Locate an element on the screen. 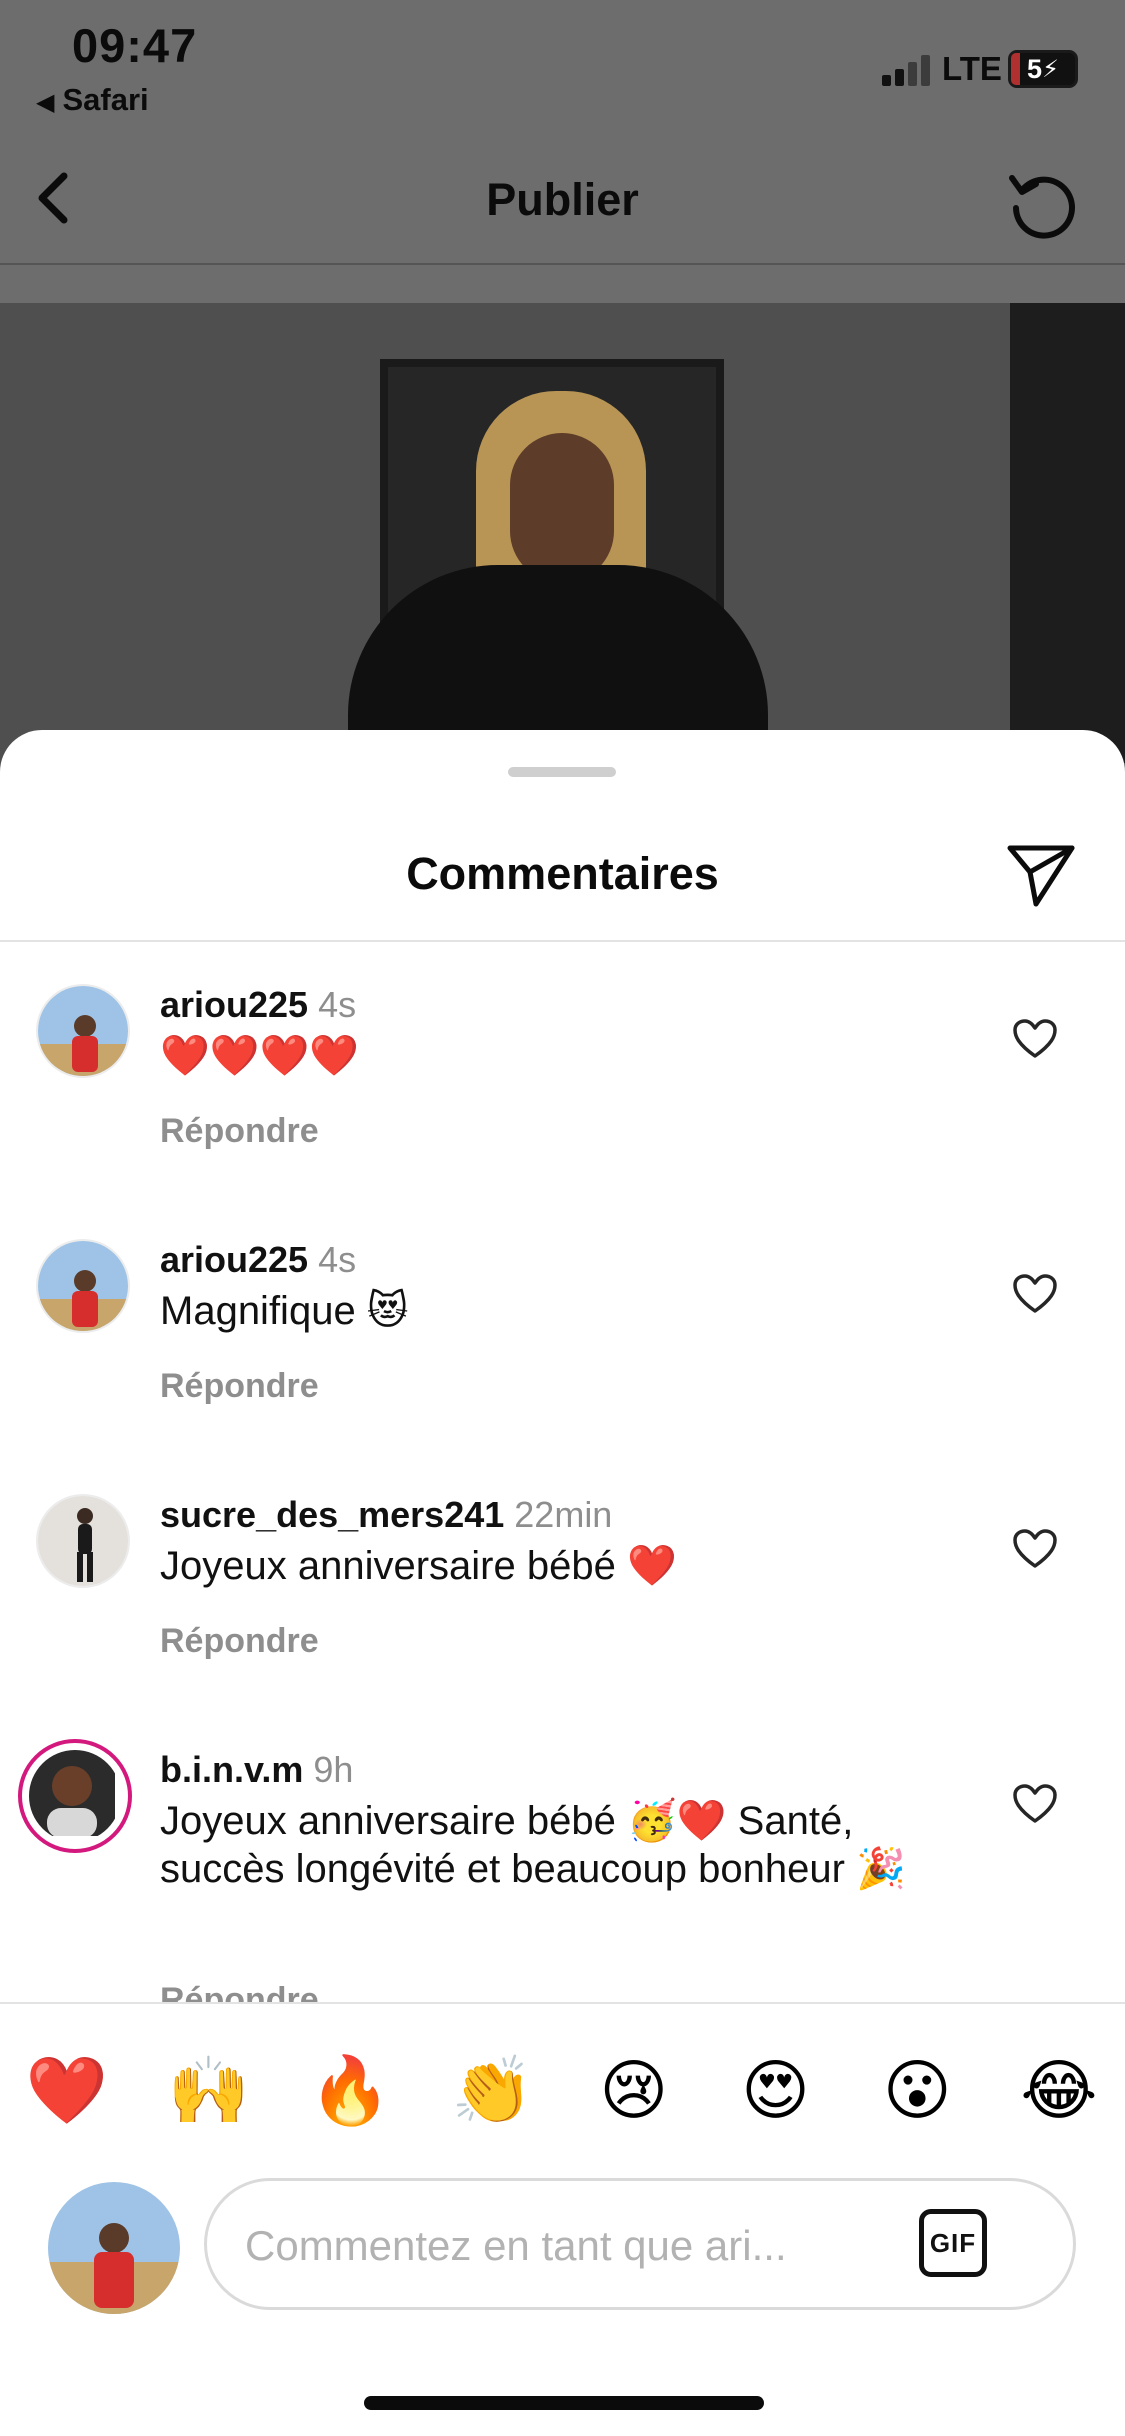  charging-bolt-icon: ⚡ is located at coordinates (1050, 69).